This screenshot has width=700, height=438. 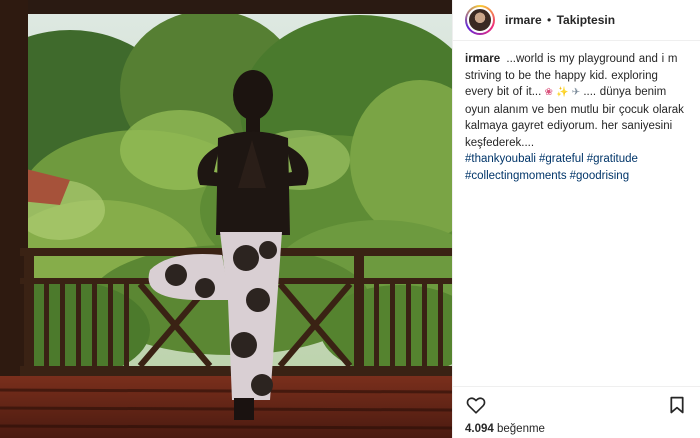 I want to click on header-username: irmare, so click(x=523, y=20).